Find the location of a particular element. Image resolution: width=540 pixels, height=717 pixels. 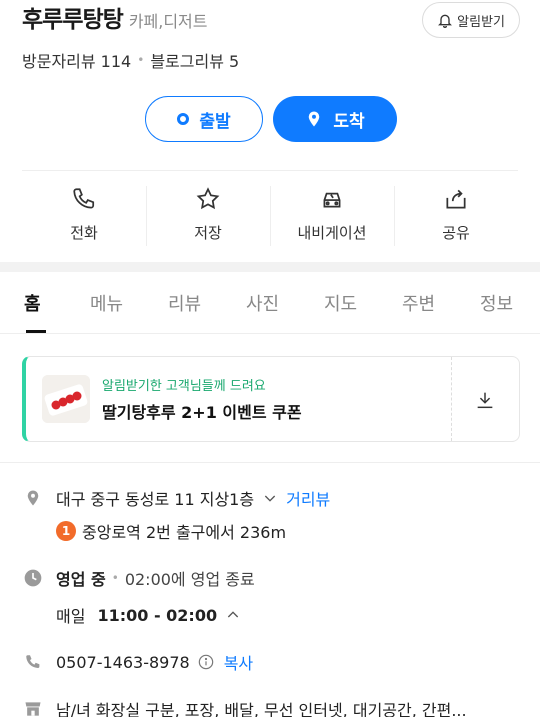

share-action: 공유 is located at coordinates (456, 213).